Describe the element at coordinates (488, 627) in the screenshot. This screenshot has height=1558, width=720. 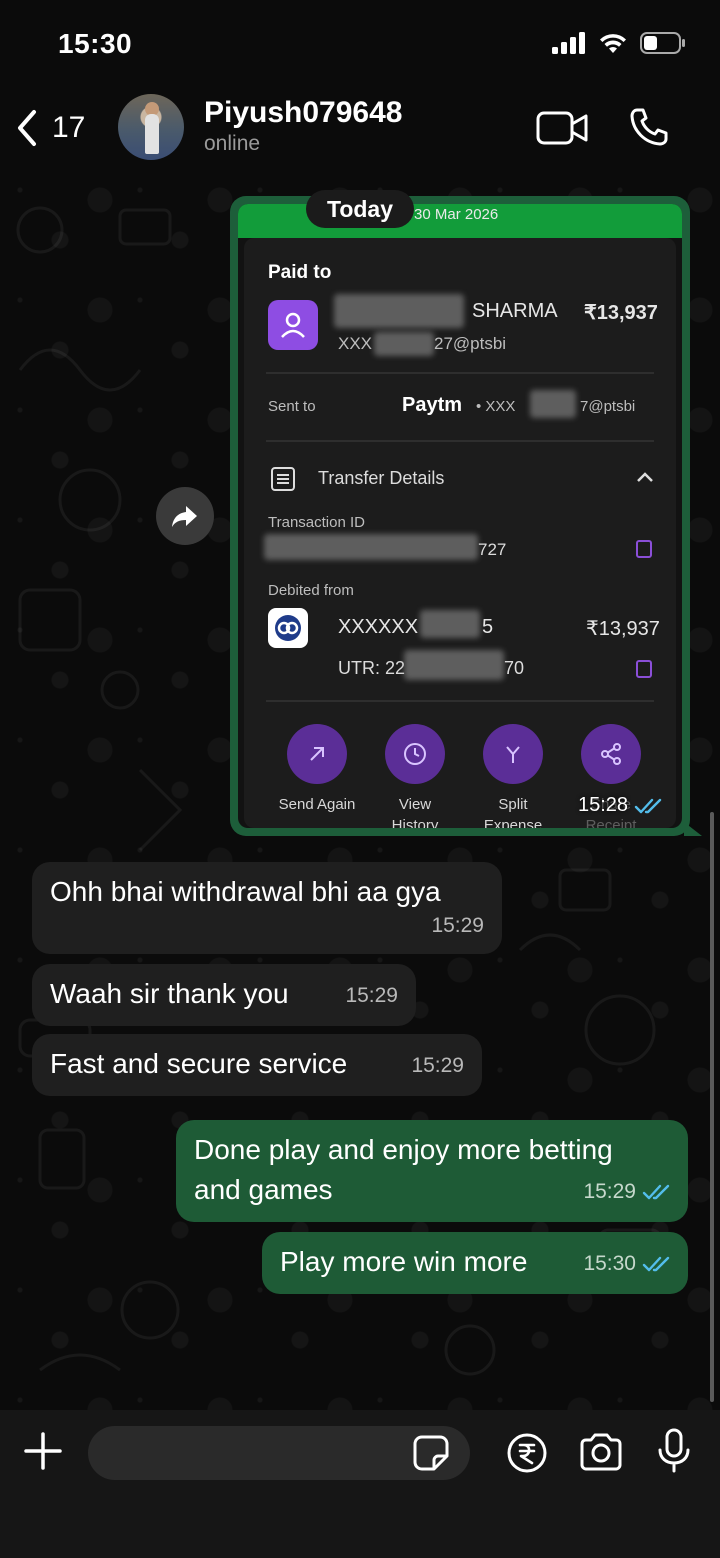
I see `account-number-suffix: 5` at that location.